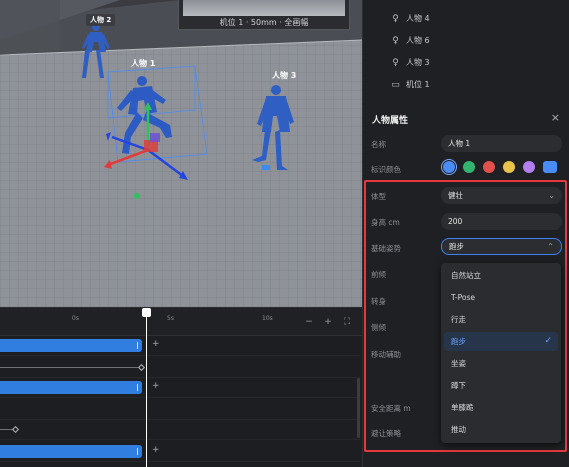 This screenshot has width=569, height=467. I want to click on scene-outline: ♀ 人物 4 ♀ 人物 6 ♀ 人物 3 ▭ 机位 1, so click(466, 50).